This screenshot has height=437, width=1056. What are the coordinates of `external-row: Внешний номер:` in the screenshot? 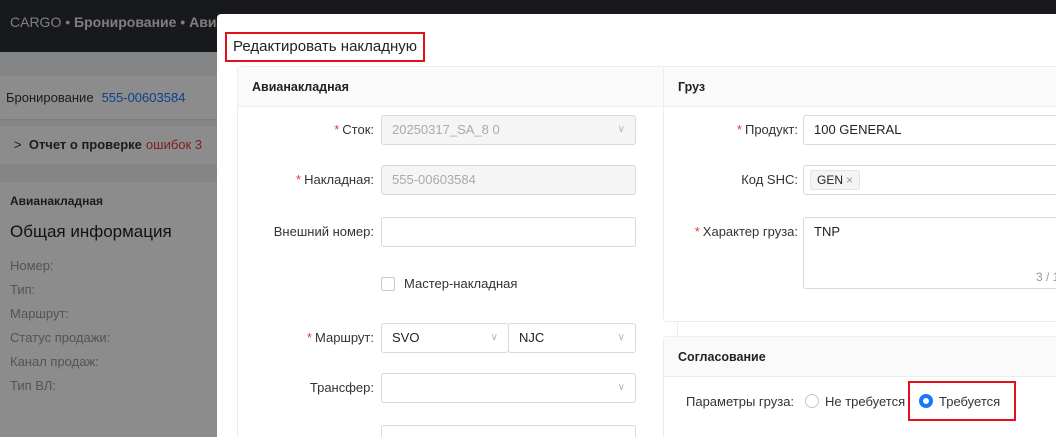 It's located at (458, 232).